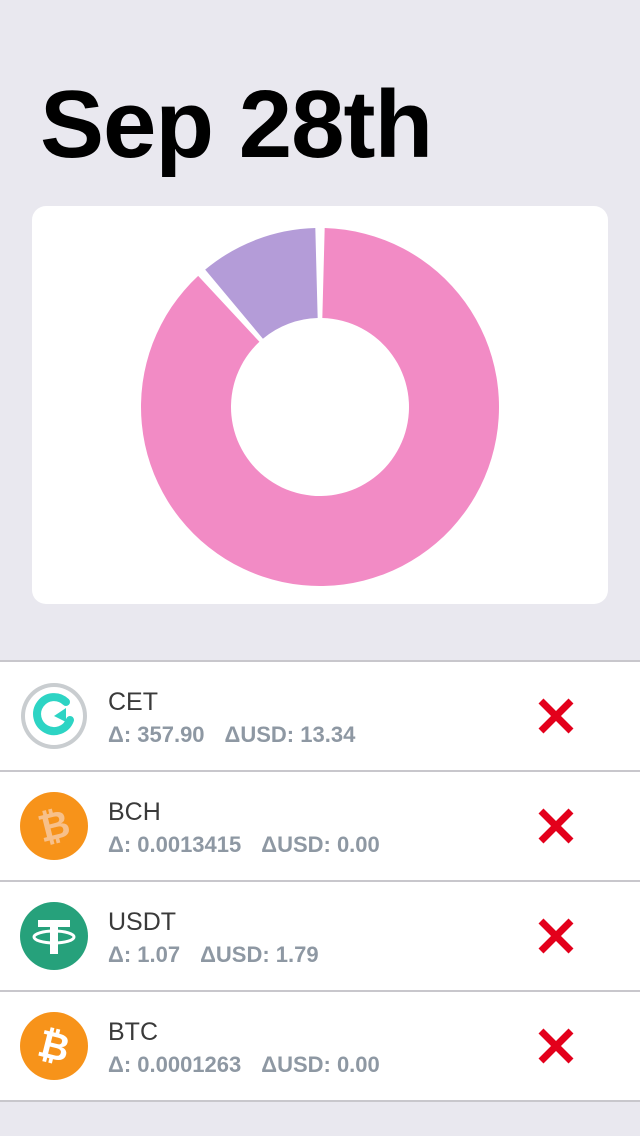 The width and height of the screenshot is (640, 1136). What do you see at coordinates (175, 844) in the screenshot?
I see `delta-amount: Δ: 0.0013415` at bounding box center [175, 844].